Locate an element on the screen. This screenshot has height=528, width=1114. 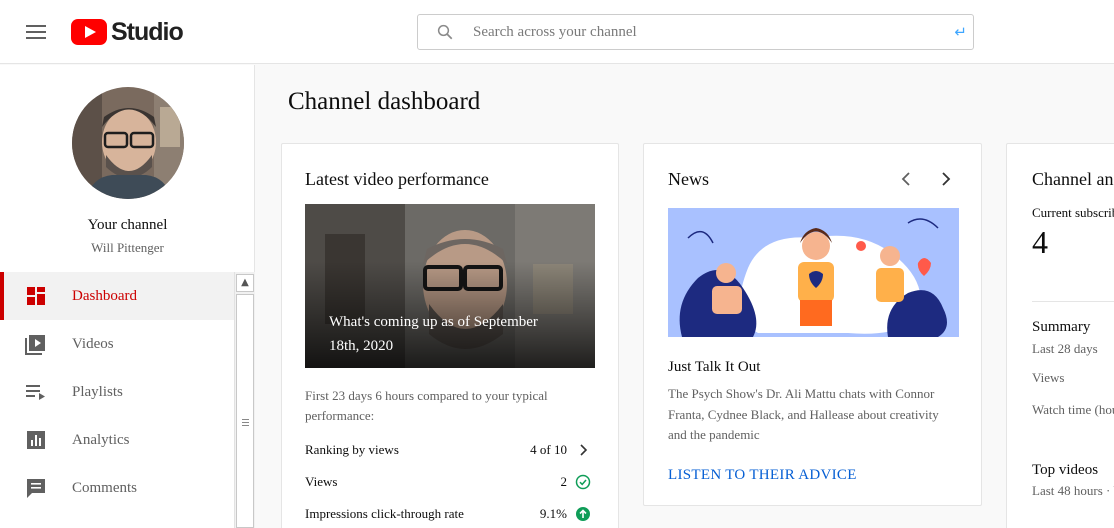
current-subscribers-count: 4 is located at coordinates (1040, 242).